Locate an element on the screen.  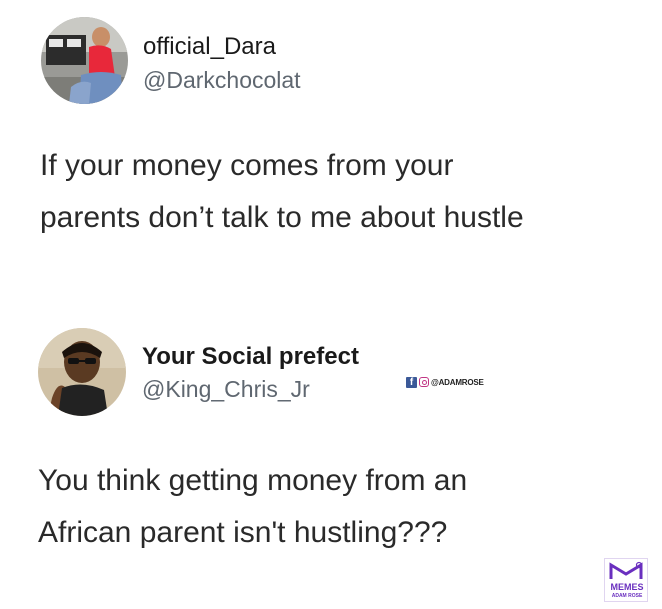
memes-logo: MEMES ADAM ROSE is located at coordinates (626, 580).